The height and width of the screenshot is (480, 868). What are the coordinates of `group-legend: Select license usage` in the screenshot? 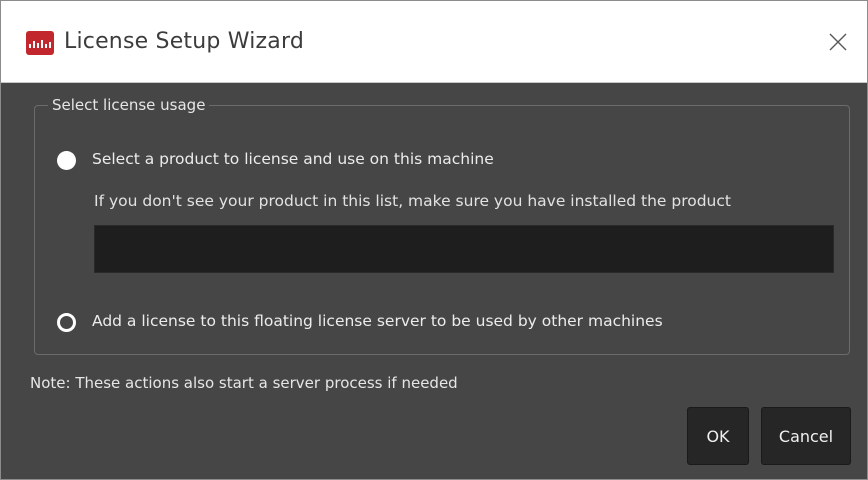 It's located at (129, 105).